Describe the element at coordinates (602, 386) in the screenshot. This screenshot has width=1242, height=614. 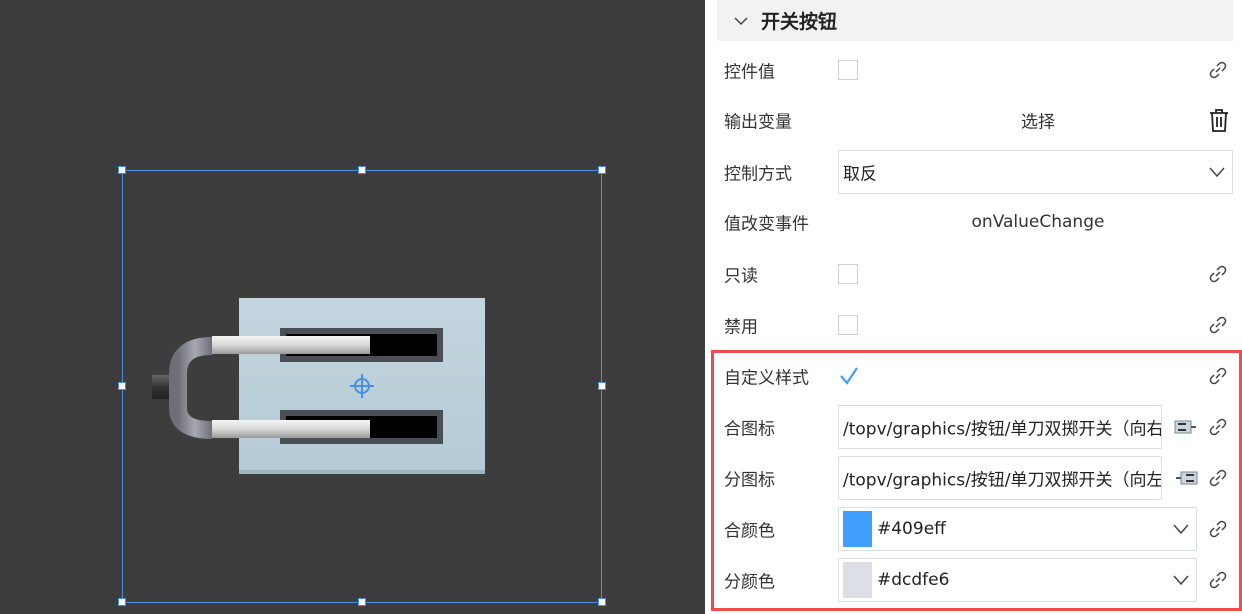
I see `resize-handle-e` at that location.